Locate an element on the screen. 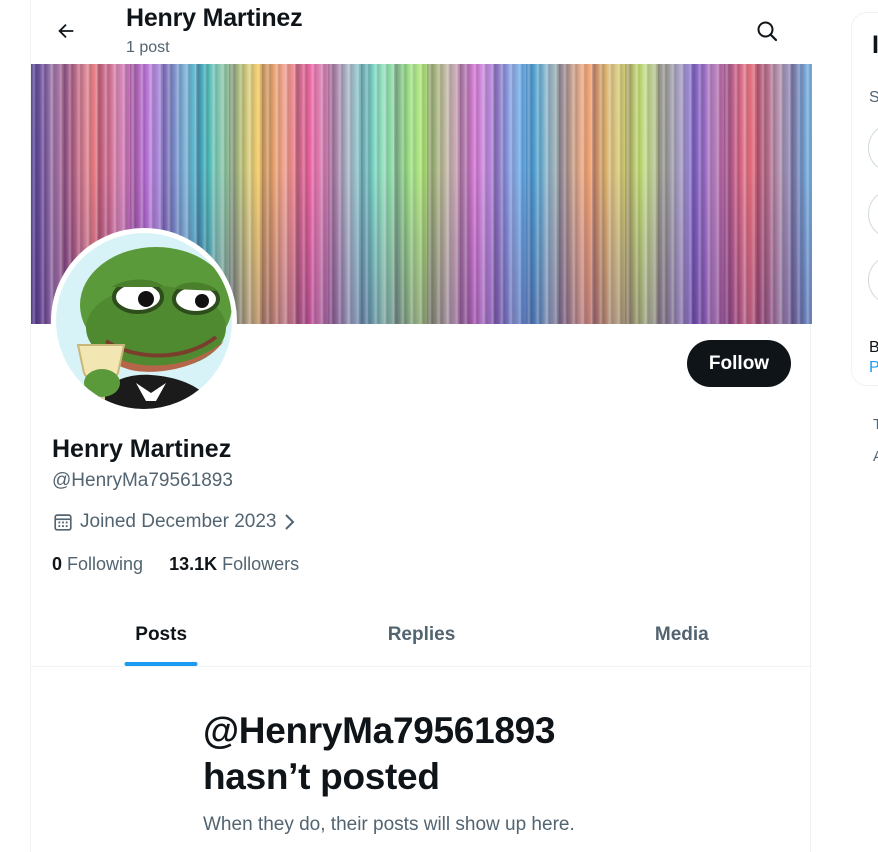 This screenshot has height=852, width=878. avatar is located at coordinates (144, 321).